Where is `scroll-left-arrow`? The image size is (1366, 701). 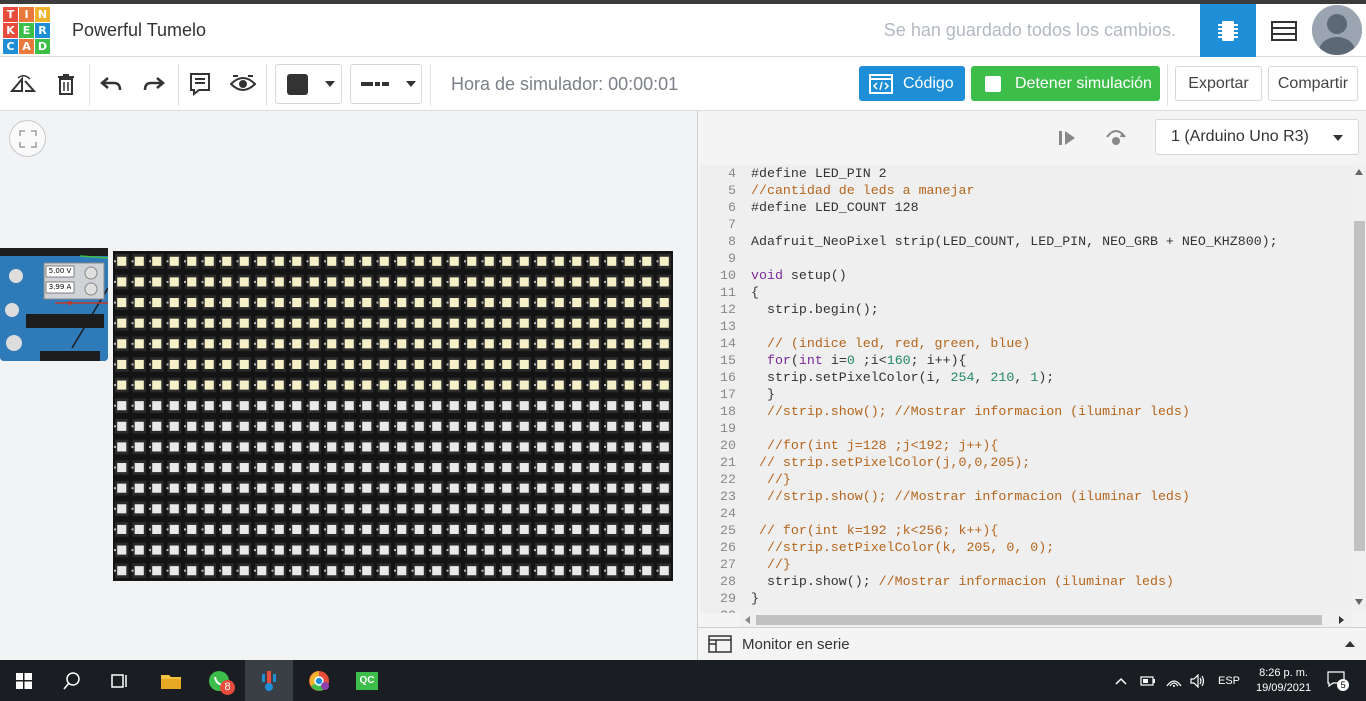 scroll-left-arrow is located at coordinates (747, 620).